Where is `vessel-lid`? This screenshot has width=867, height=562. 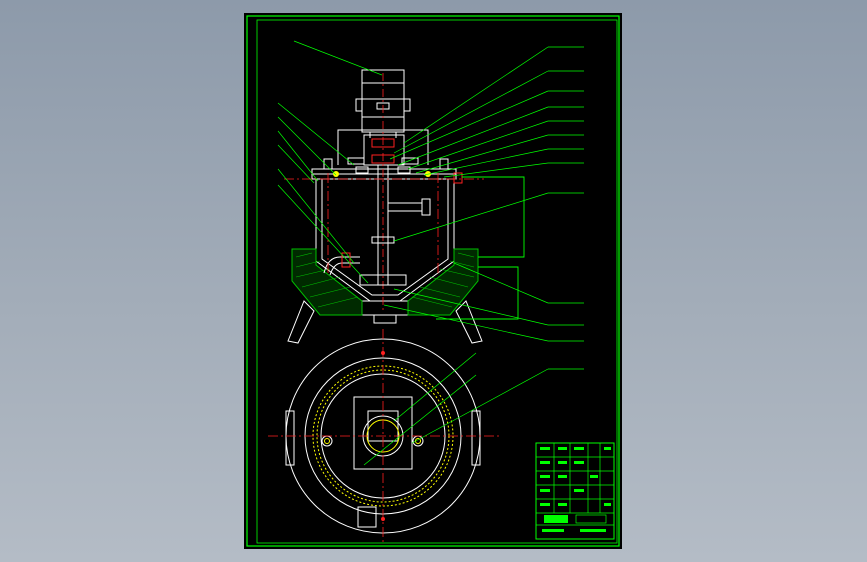
vessel-lid is located at coordinates (384, 169).